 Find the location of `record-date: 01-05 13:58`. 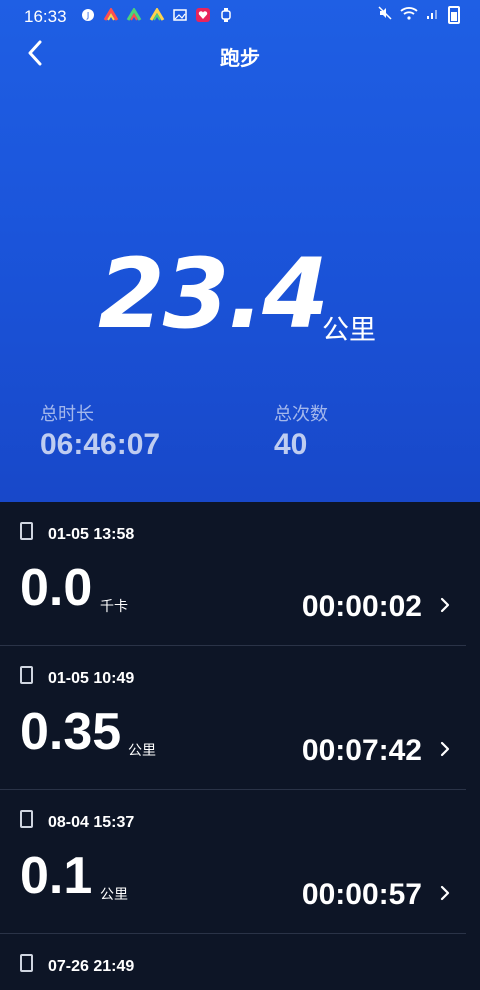

record-date: 01-05 13:58 is located at coordinates (91, 534).